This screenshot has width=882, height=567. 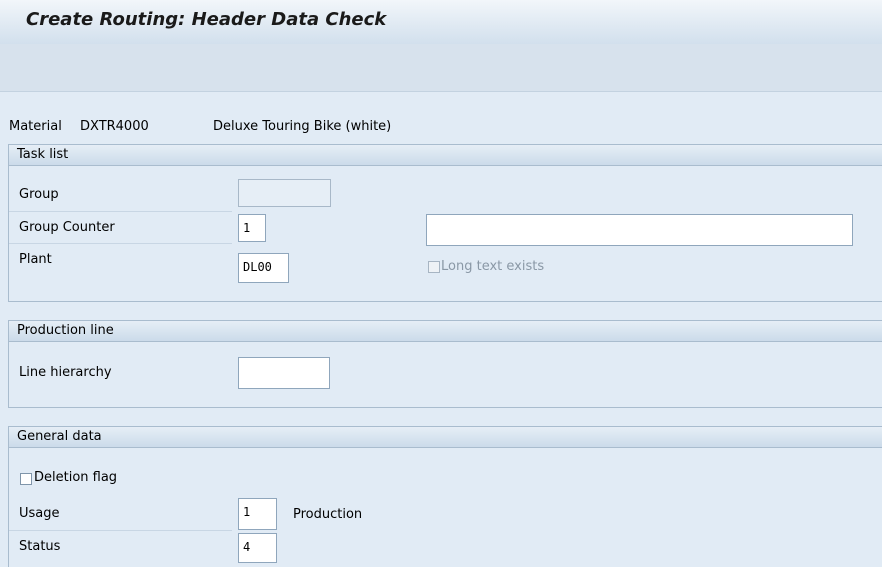 What do you see at coordinates (120, 195) in the screenshot?
I see `group-row: Group` at bounding box center [120, 195].